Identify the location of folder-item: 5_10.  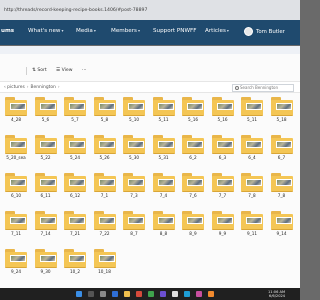
(134, 110).